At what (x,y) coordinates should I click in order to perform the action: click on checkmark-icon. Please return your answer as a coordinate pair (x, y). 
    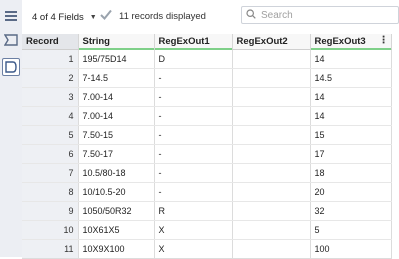
    Looking at the image, I should click on (106, 16).